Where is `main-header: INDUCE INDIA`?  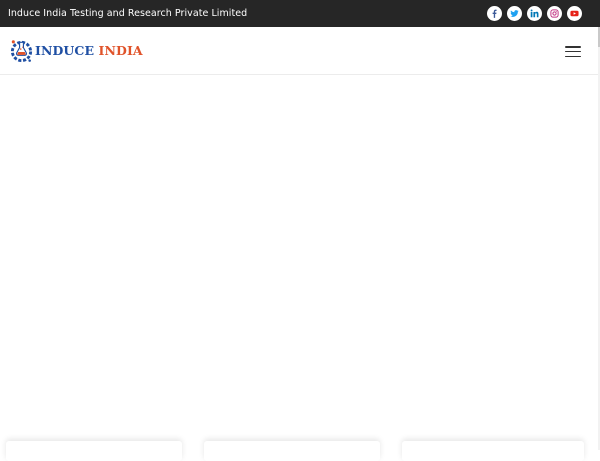 main-header: INDUCE INDIA is located at coordinates (299, 51).